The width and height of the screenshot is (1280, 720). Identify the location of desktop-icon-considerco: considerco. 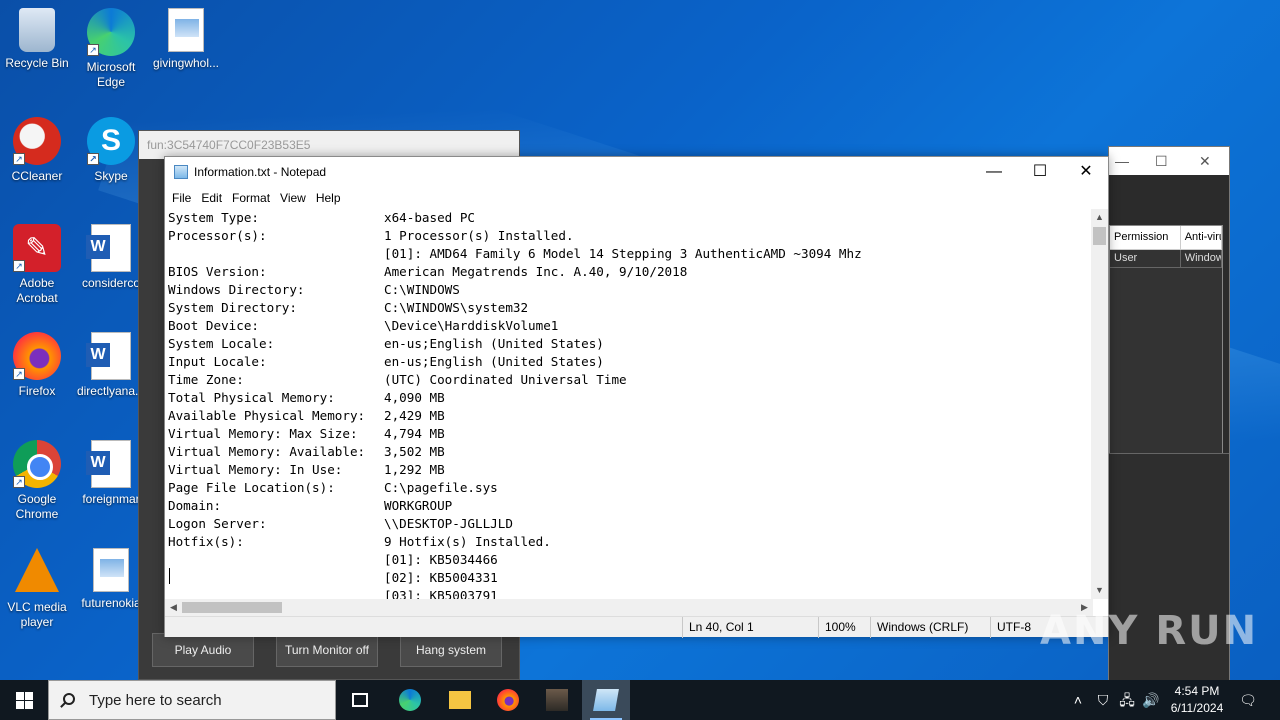
(111, 257).